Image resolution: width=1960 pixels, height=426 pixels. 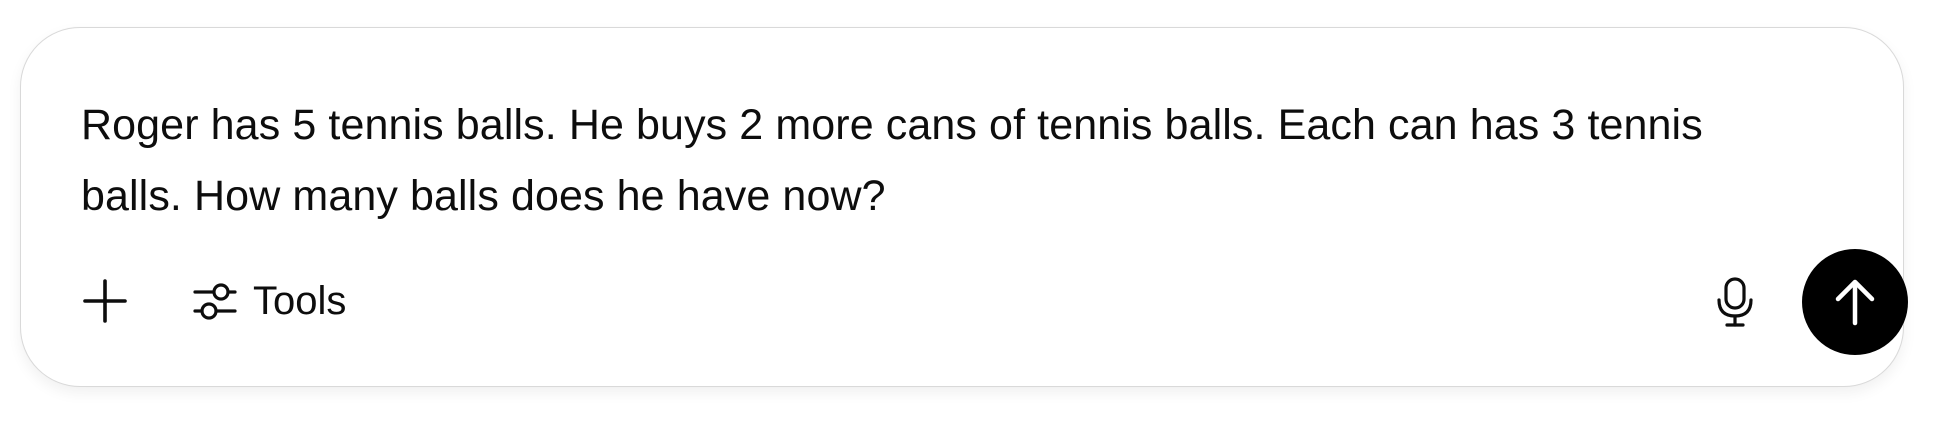 What do you see at coordinates (215, 301) in the screenshot?
I see `sliders-icon` at bounding box center [215, 301].